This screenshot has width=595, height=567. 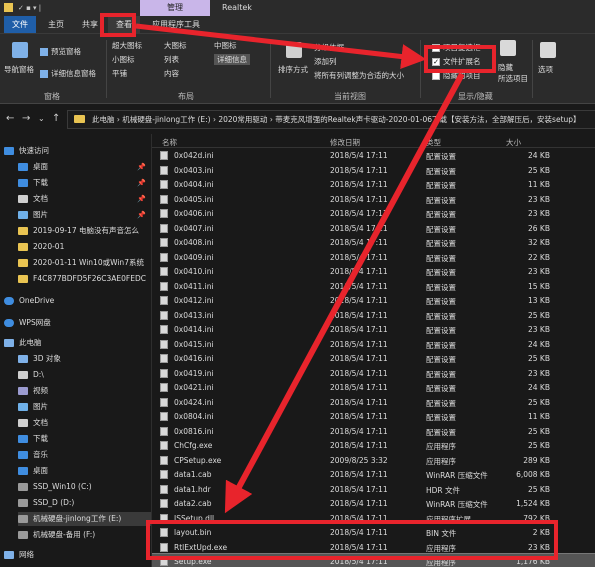 What do you see at coordinates (84, 167) in the screenshot?
I see `nav-item-desktop: 桌面 📌` at bounding box center [84, 167].